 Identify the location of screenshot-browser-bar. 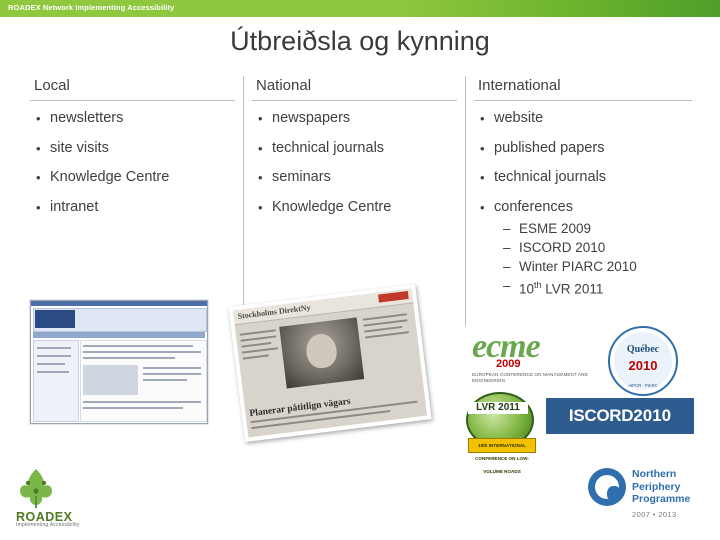
(119, 303).